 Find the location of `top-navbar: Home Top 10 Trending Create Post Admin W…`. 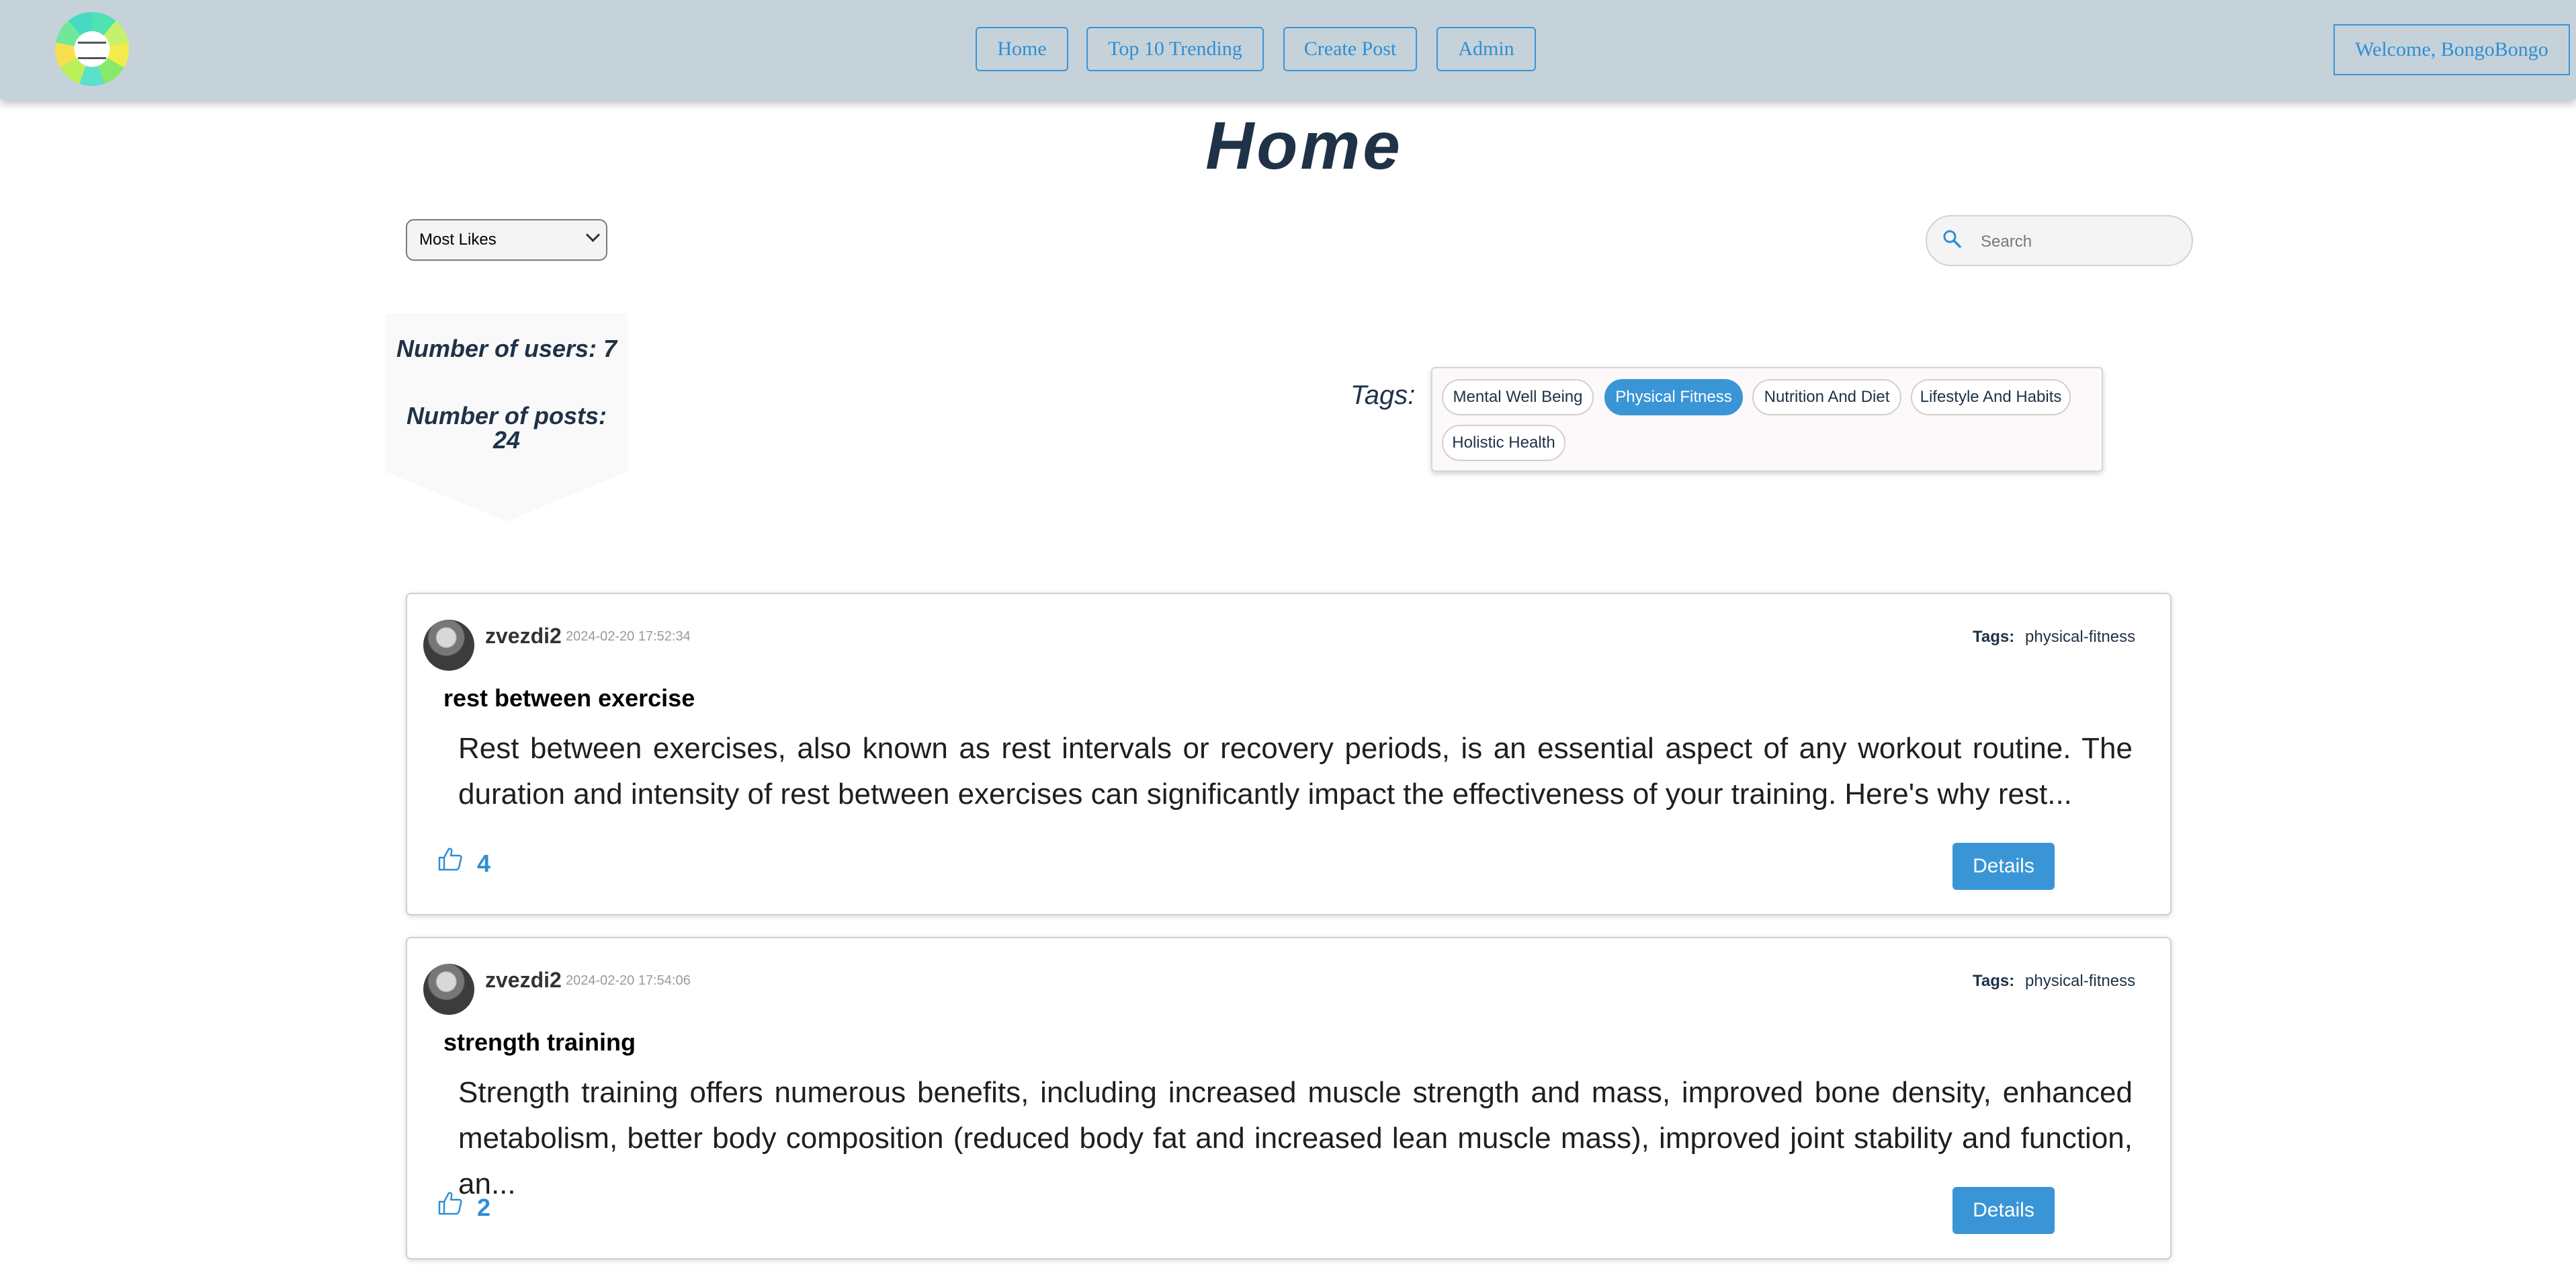

top-navbar: Home Top 10 Trending Create Post Admin W… is located at coordinates (1288, 50).